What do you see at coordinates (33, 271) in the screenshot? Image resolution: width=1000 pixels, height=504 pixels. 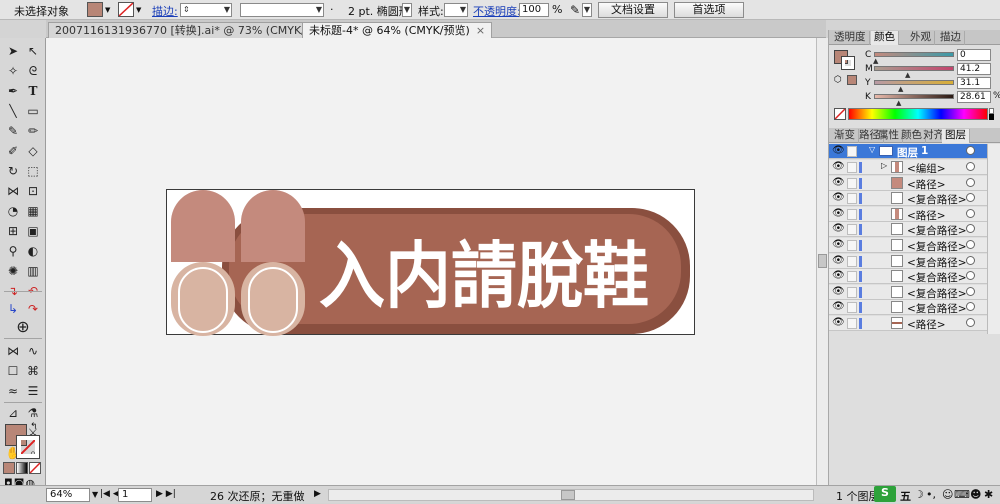 I see `column-graph-tool-icon: ▥` at bounding box center [33, 271].